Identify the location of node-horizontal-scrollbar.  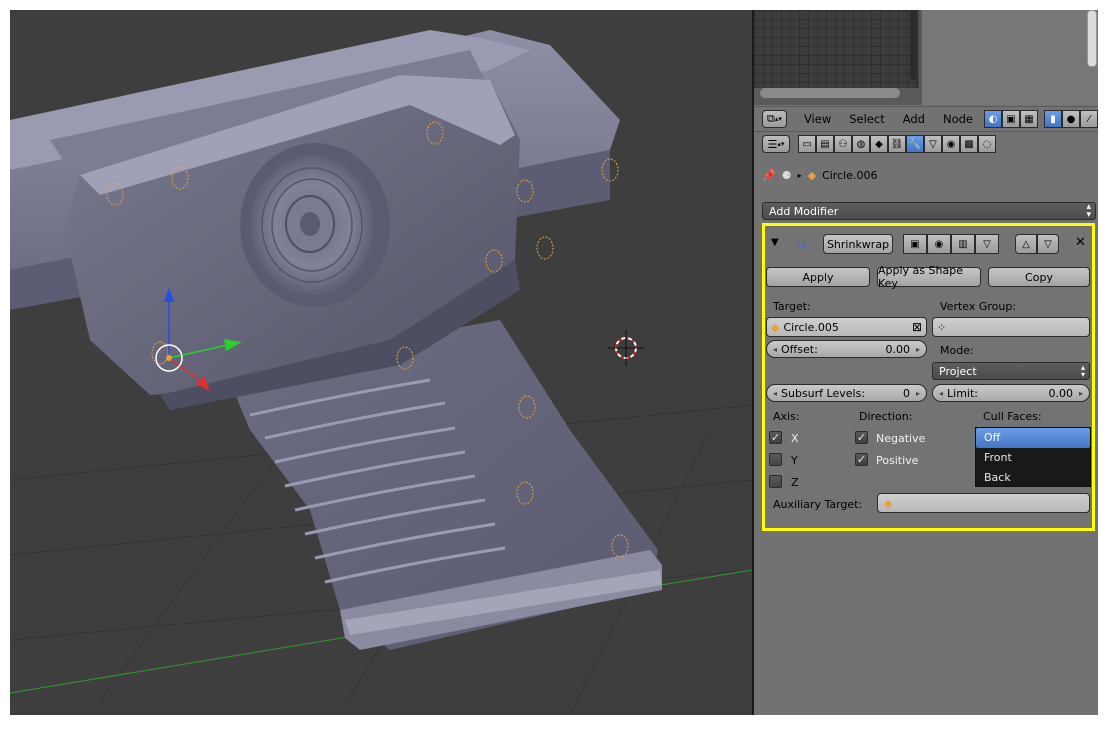
(830, 93).